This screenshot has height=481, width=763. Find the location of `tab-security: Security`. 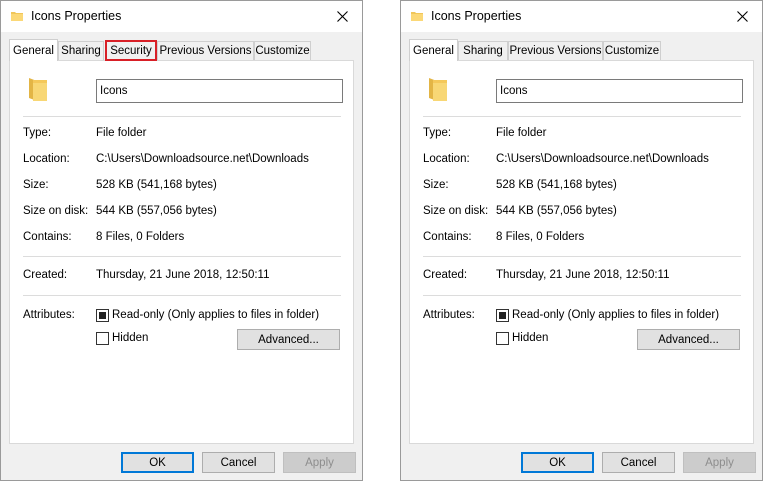

tab-security: Security is located at coordinates (131, 50).